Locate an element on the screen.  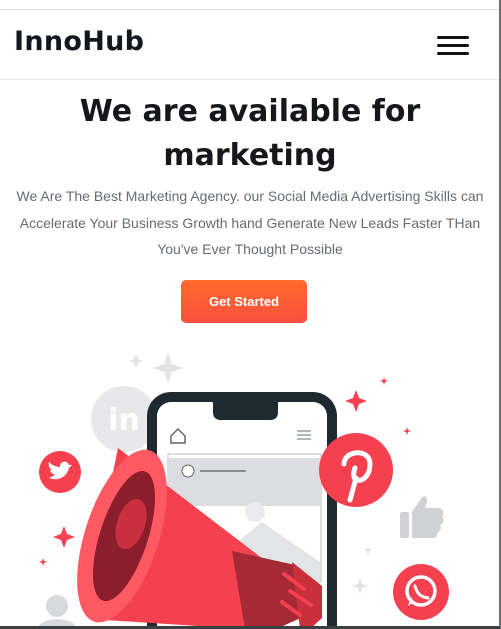
whatsapp-icon is located at coordinates (421, 592).